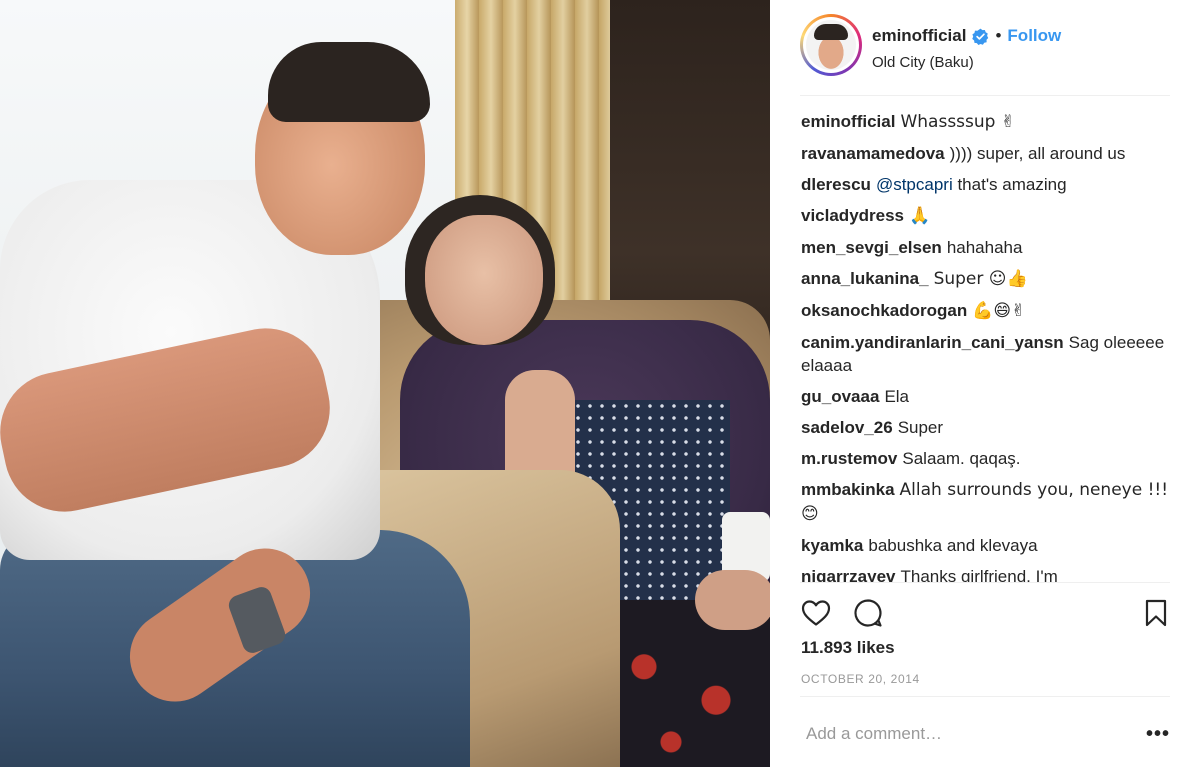  I want to click on comment-item: vicladydress 🙏, so click(986, 216).